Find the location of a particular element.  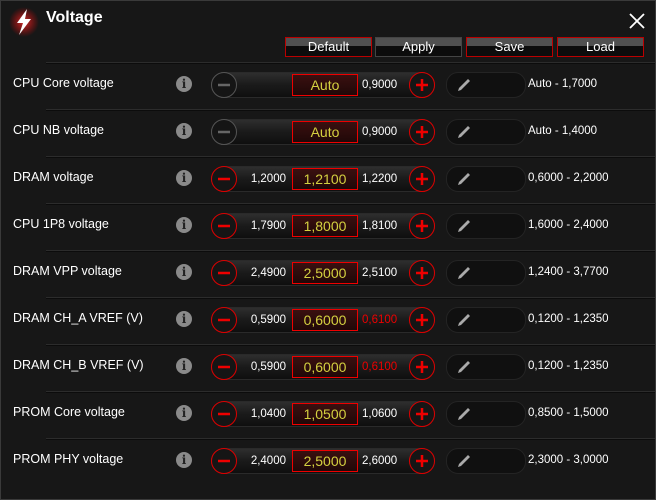

next-value: 0,6100 is located at coordinates (380, 320).